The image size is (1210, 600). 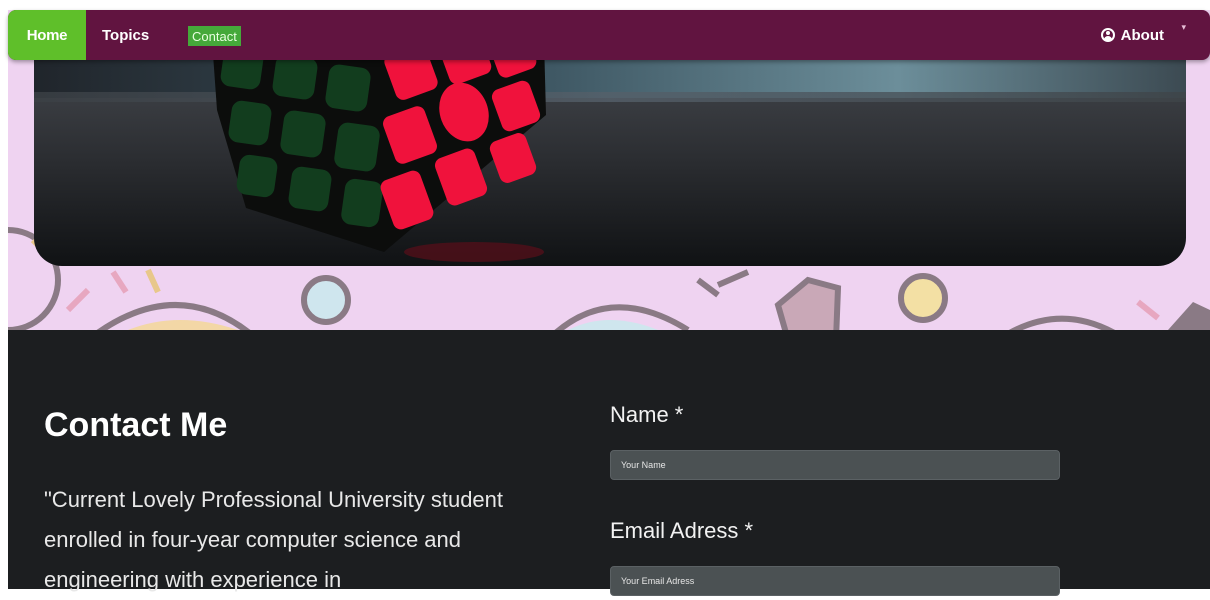 I want to click on name-label: Name *, so click(x=647, y=414).